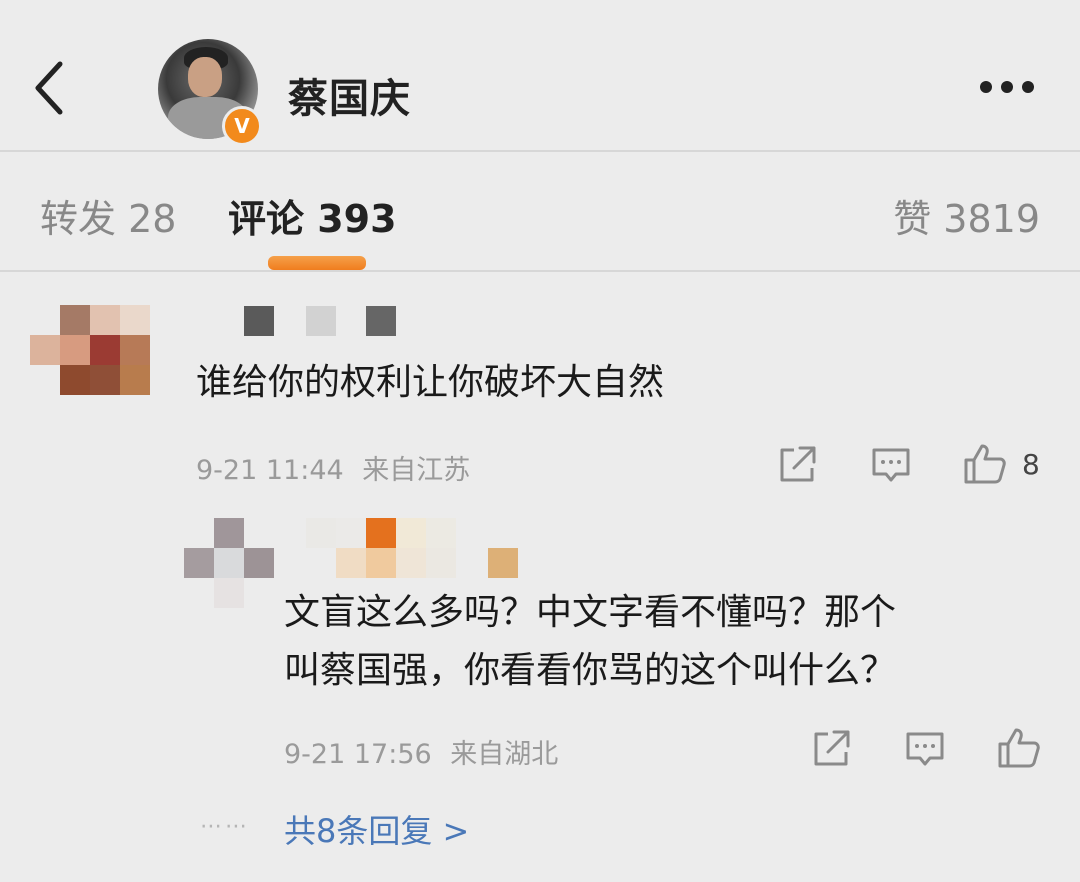 The width and height of the screenshot is (1080, 882). Describe the element at coordinates (540, 271) in the screenshot. I see `tabs-divider` at that location.